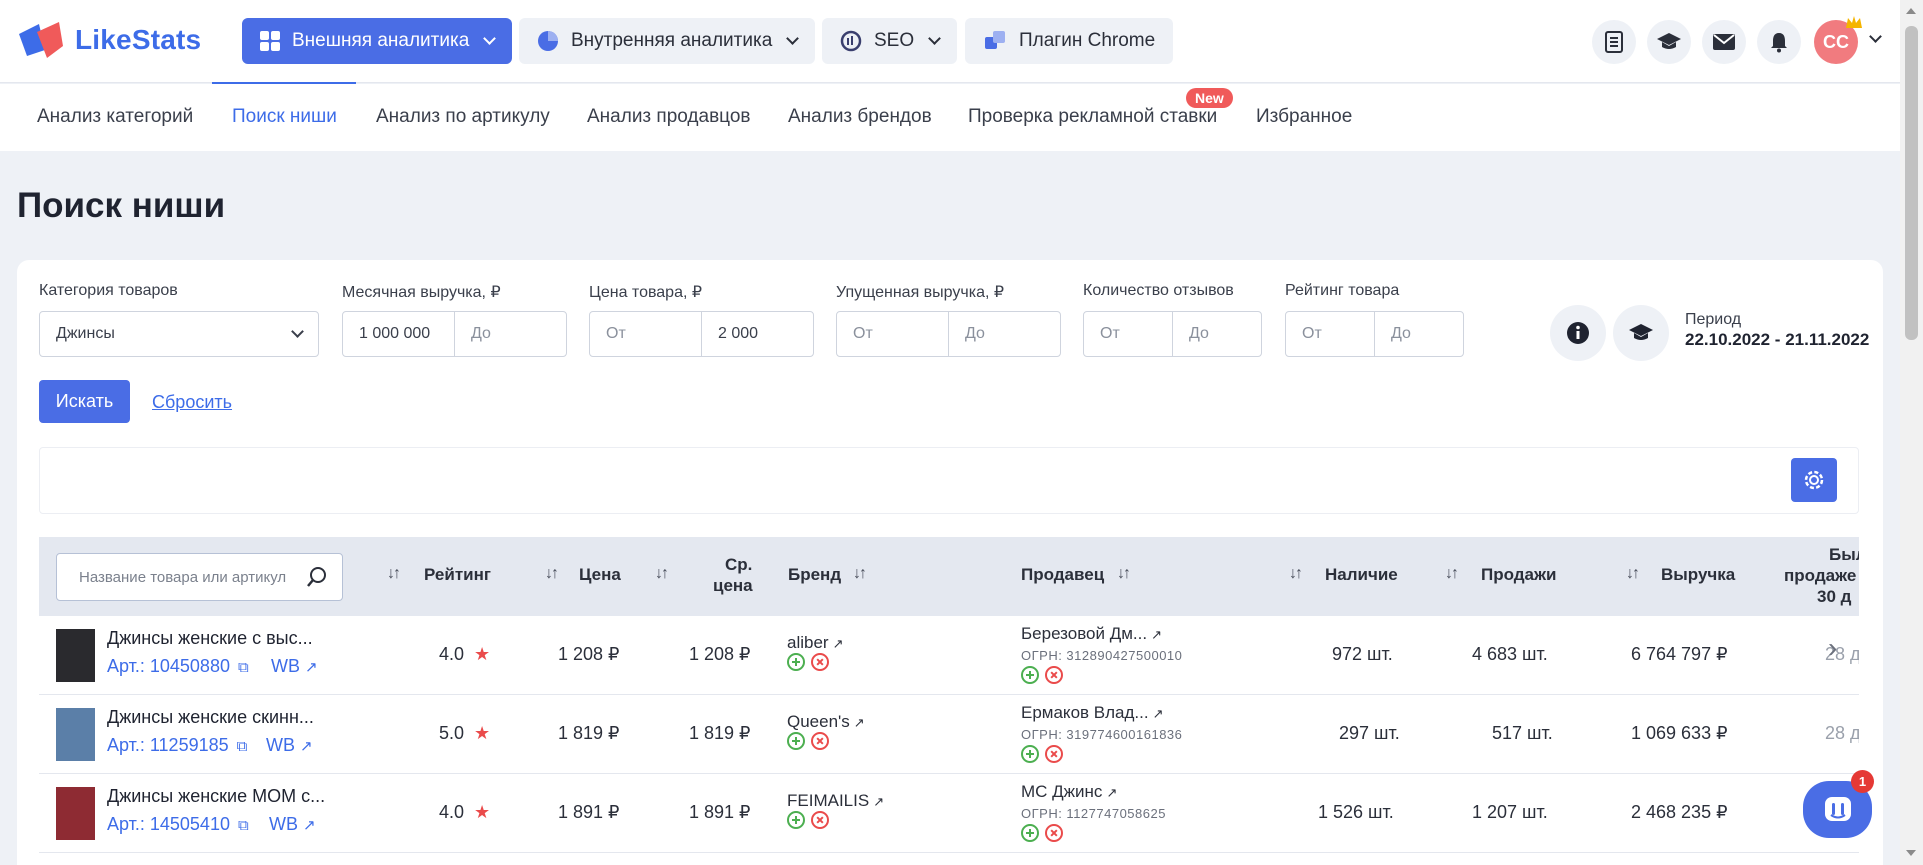  I want to click on seller-link: Ермаков Влад... ↗, so click(1092, 713).